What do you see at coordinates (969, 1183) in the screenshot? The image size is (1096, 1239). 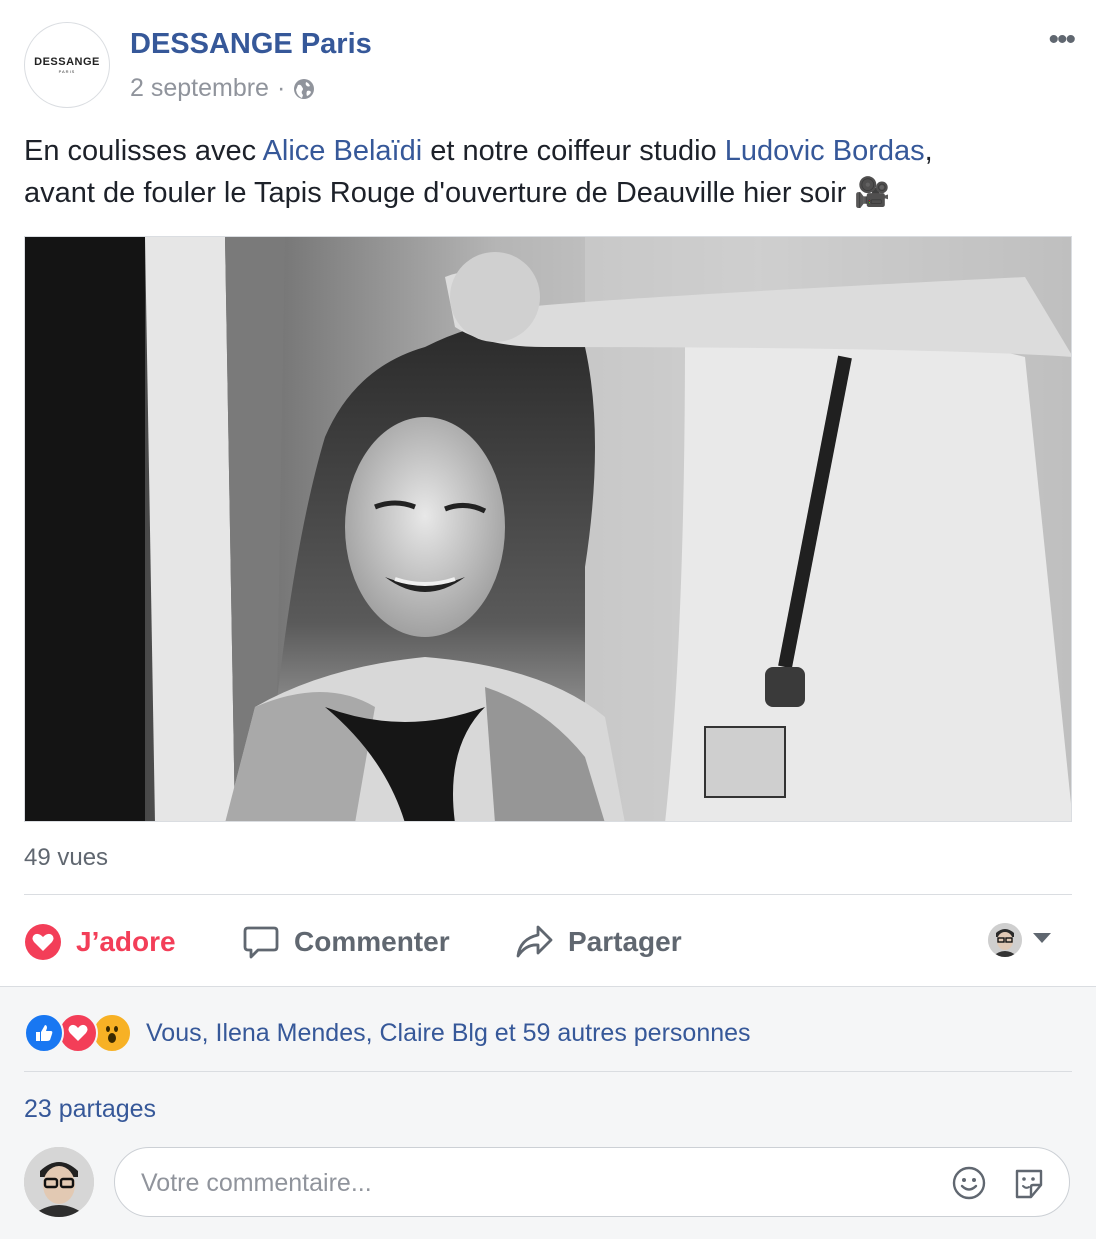 I see `emoji-icon` at bounding box center [969, 1183].